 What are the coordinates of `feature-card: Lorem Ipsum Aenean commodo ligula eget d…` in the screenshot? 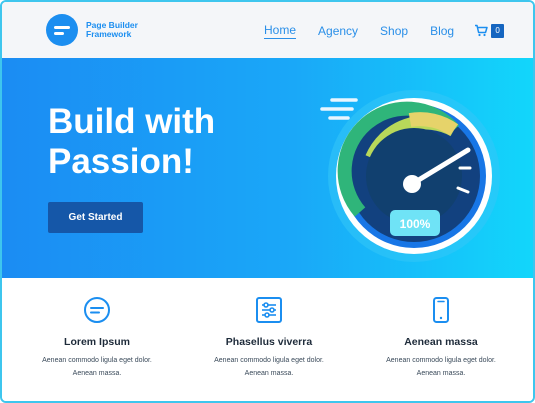 It's located at (97, 338).